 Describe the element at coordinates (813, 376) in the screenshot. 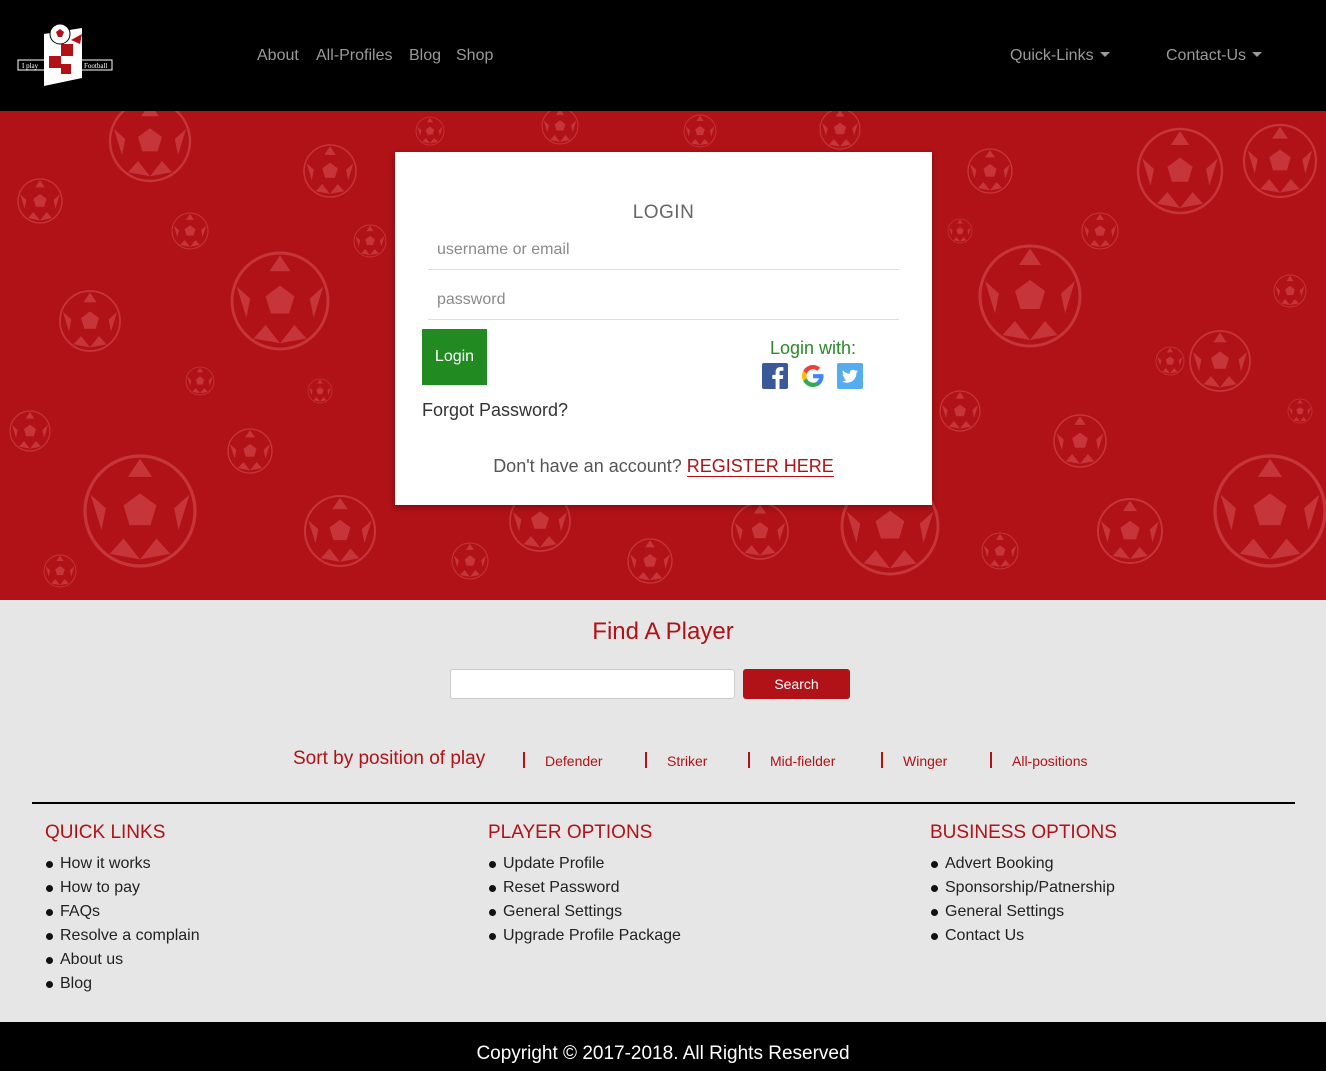

I see `google-icon` at that location.